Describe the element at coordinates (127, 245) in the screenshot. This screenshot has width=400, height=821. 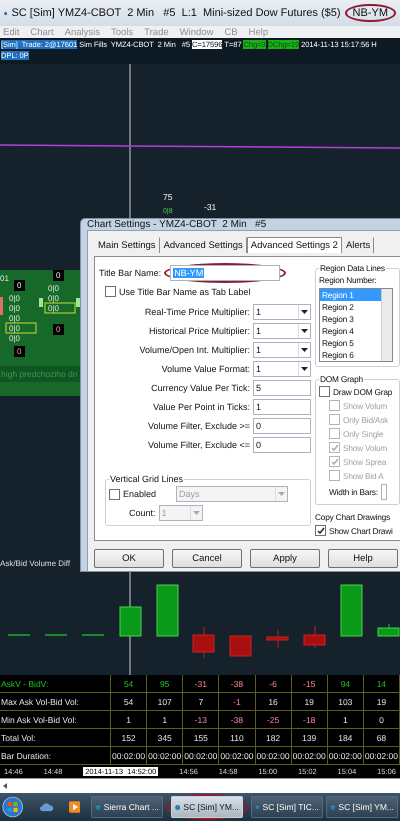
I see `tab: Main Settings` at that location.